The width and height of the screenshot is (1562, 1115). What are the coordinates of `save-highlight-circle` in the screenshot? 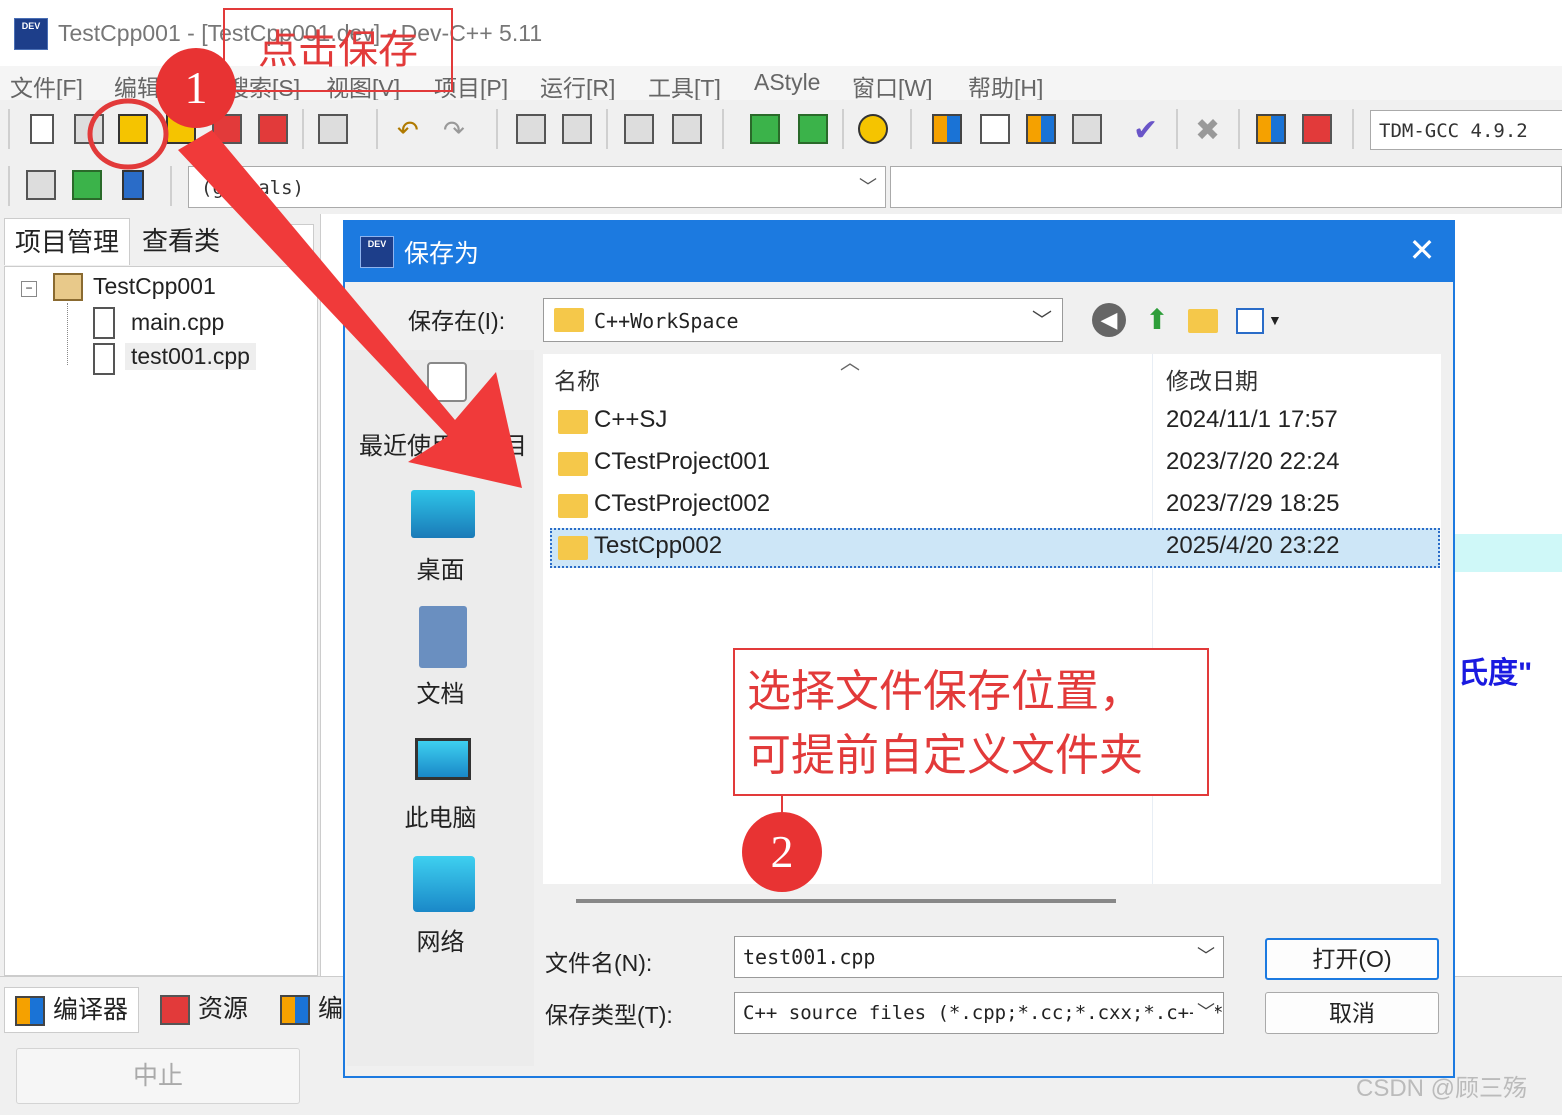 It's located at (128, 134).